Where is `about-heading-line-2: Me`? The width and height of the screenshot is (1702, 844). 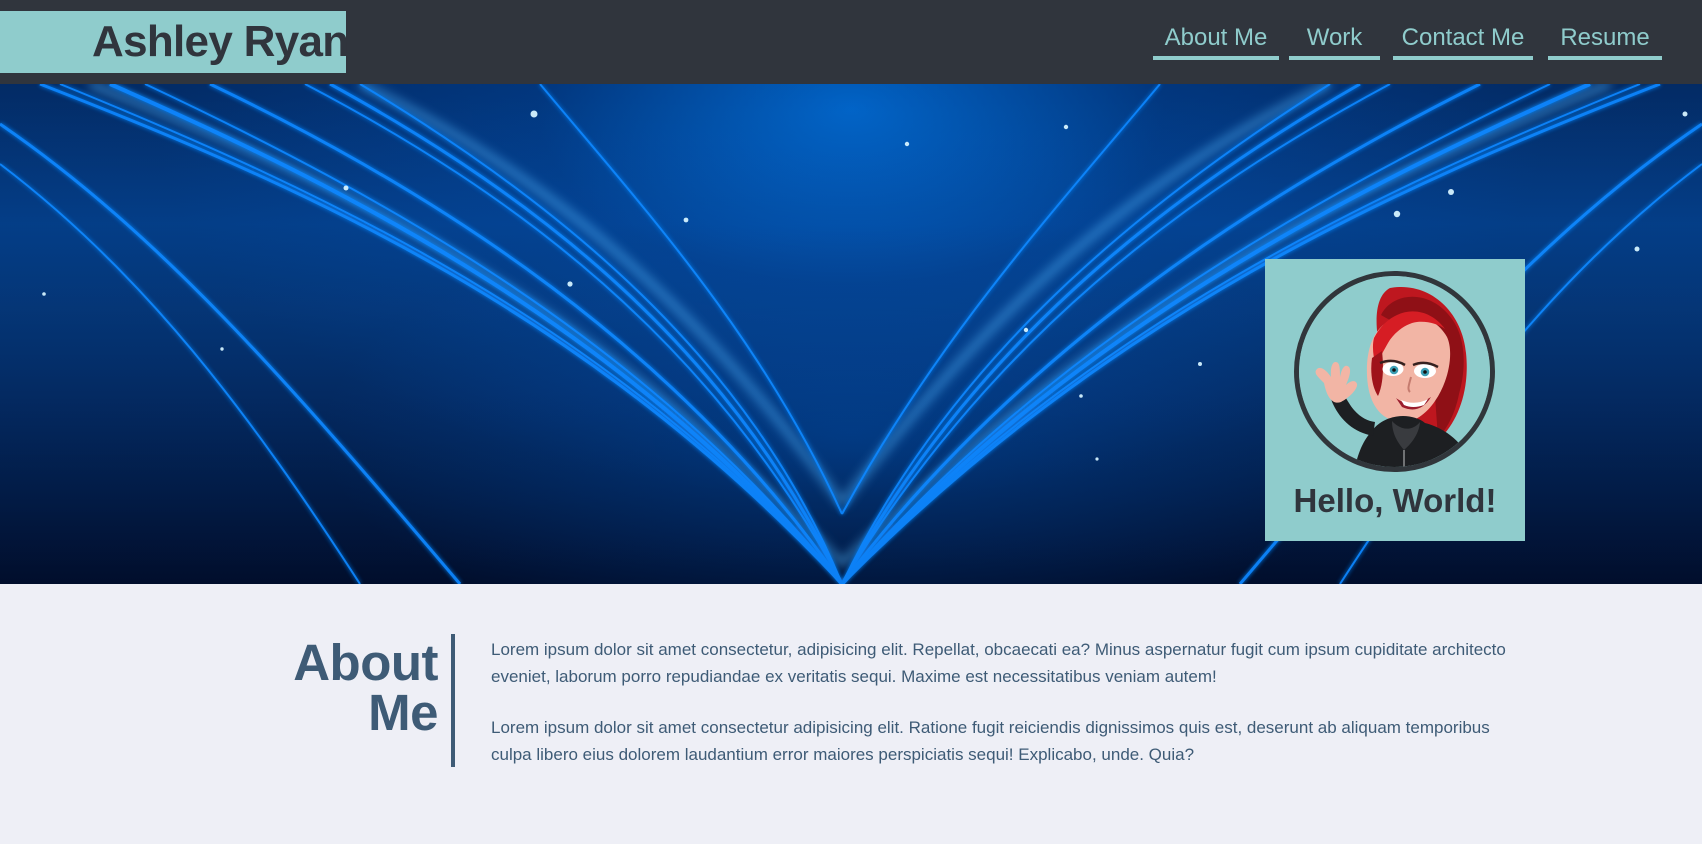 about-heading-line-2: Me is located at coordinates (403, 712).